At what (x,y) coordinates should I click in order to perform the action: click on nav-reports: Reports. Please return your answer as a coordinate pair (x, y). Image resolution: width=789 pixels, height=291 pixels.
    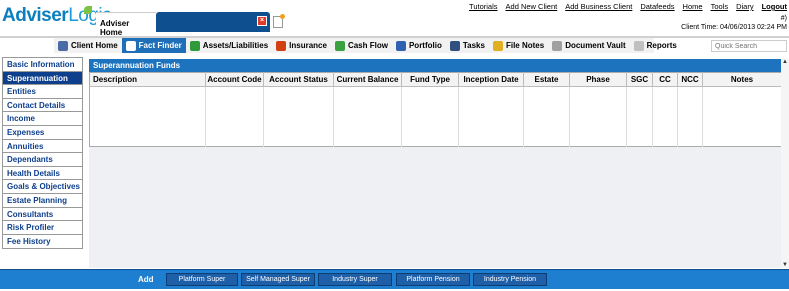
    Looking at the image, I should click on (655, 45).